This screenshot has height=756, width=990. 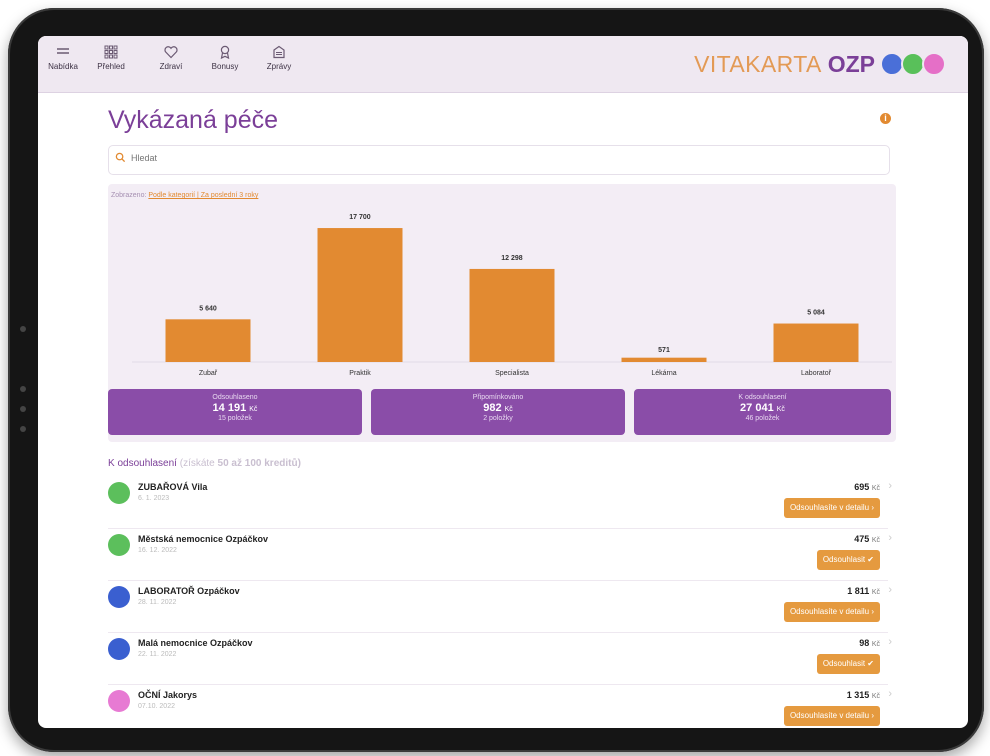 I want to click on section-bonus: 50 až 100 kreditů), so click(x=259, y=463).